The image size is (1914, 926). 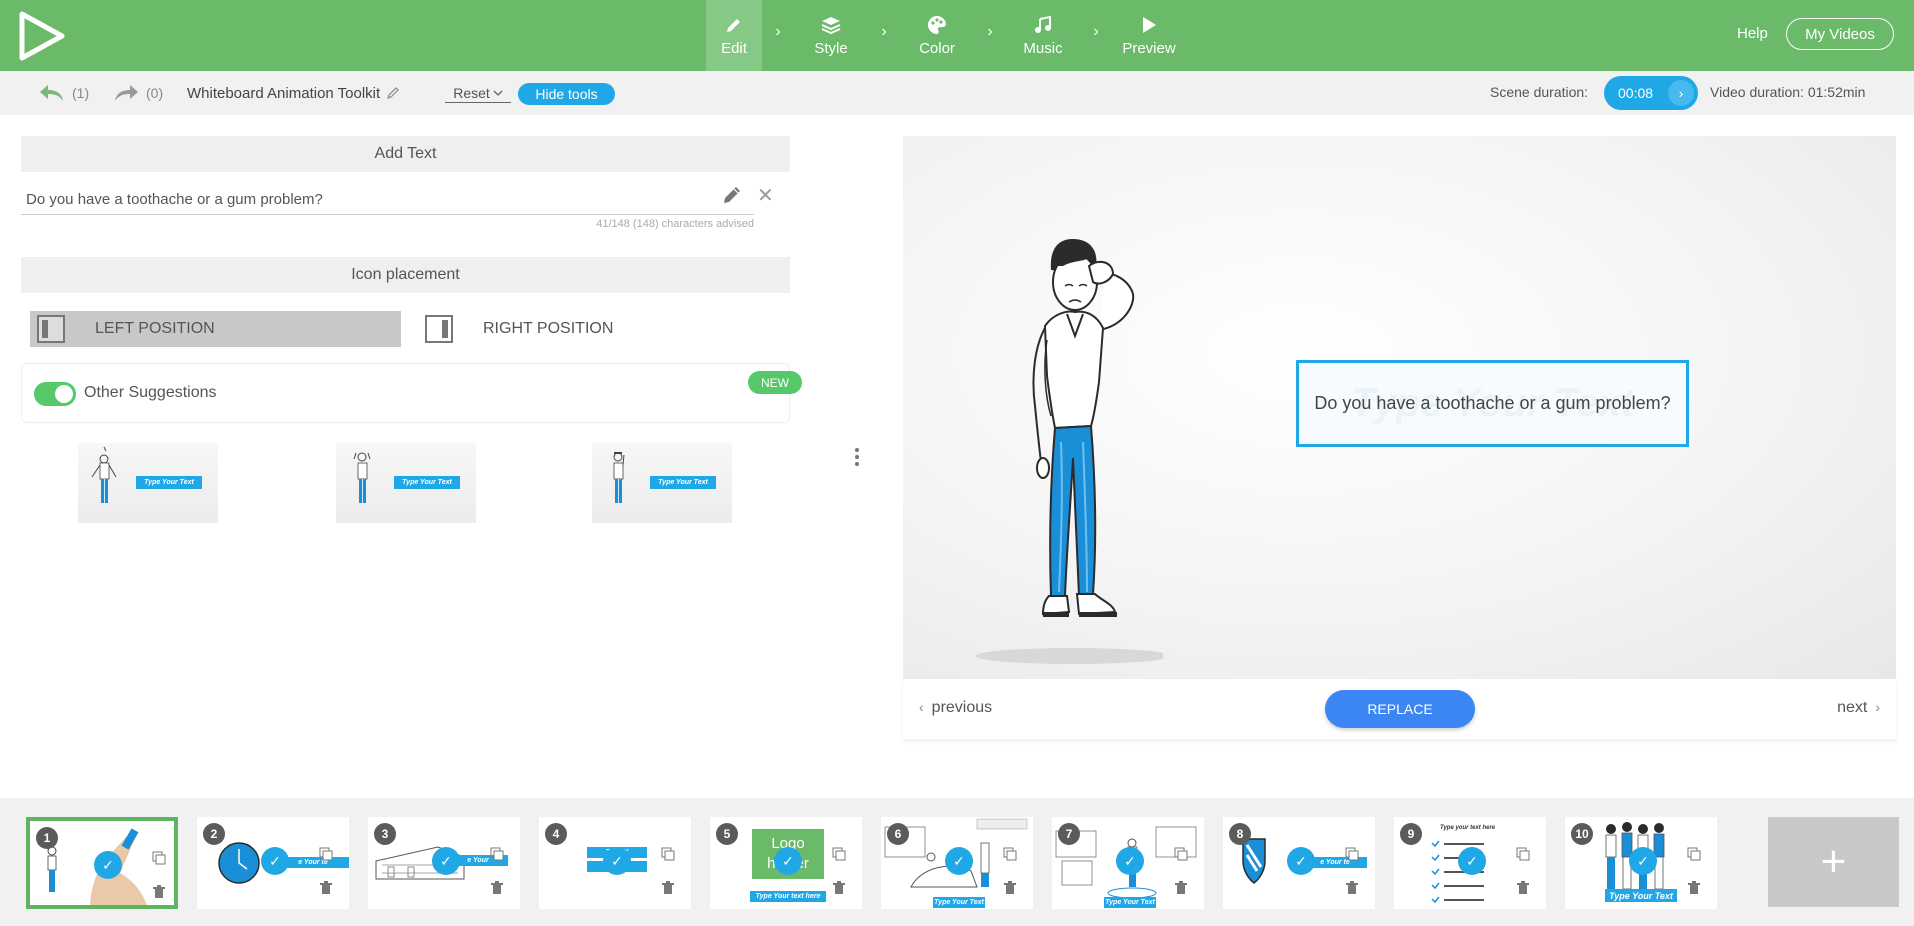 I want to click on scene-thumbnail: 1 ✓, so click(x=102, y=863).